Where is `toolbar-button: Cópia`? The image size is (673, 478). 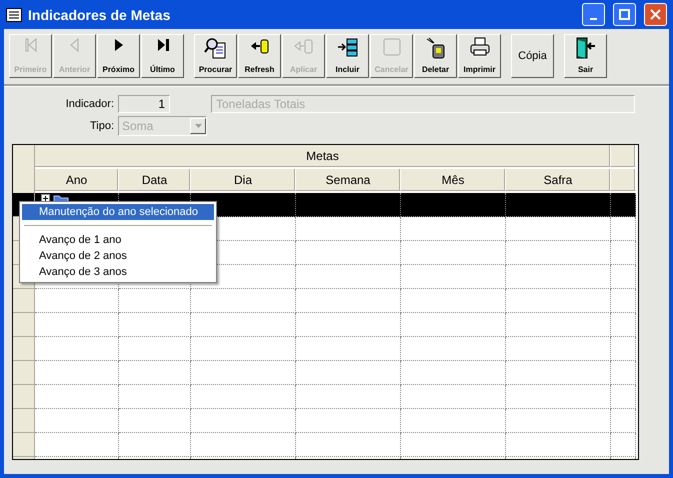 toolbar-button: Cópia is located at coordinates (532, 56).